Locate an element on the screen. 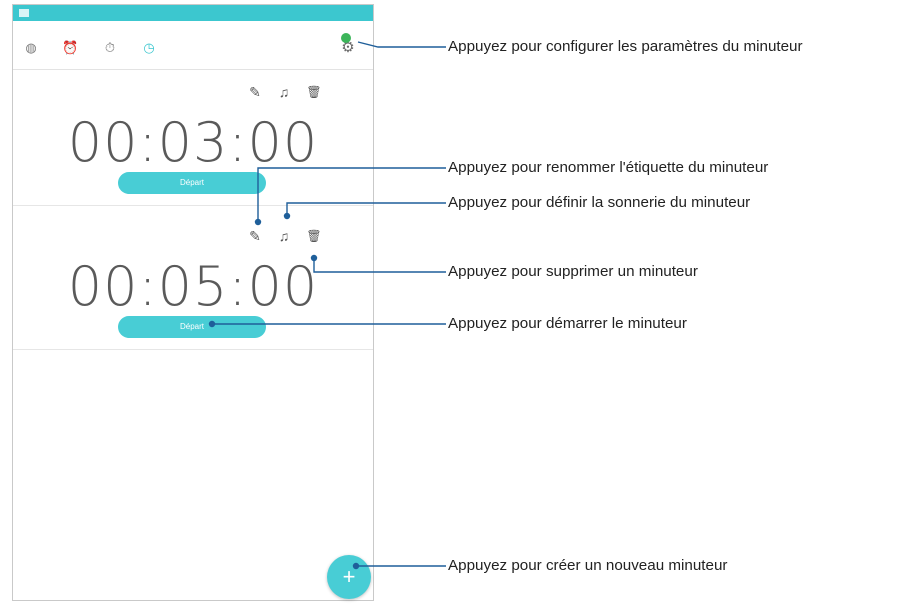 The image size is (906, 604). callout-add: Appuyez pour créer un nouveau minuteur is located at coordinates (588, 565).